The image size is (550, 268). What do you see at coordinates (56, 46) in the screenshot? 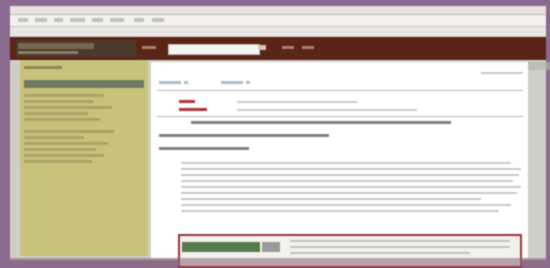
I see `logo-mark` at bounding box center [56, 46].